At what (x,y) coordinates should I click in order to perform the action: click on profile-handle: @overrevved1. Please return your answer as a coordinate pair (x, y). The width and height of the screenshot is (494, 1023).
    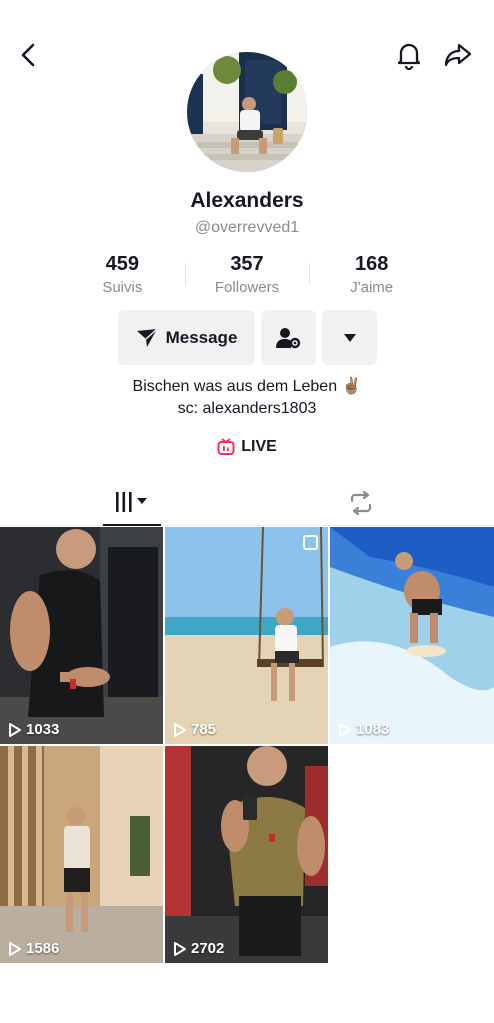
    Looking at the image, I should click on (247, 227).